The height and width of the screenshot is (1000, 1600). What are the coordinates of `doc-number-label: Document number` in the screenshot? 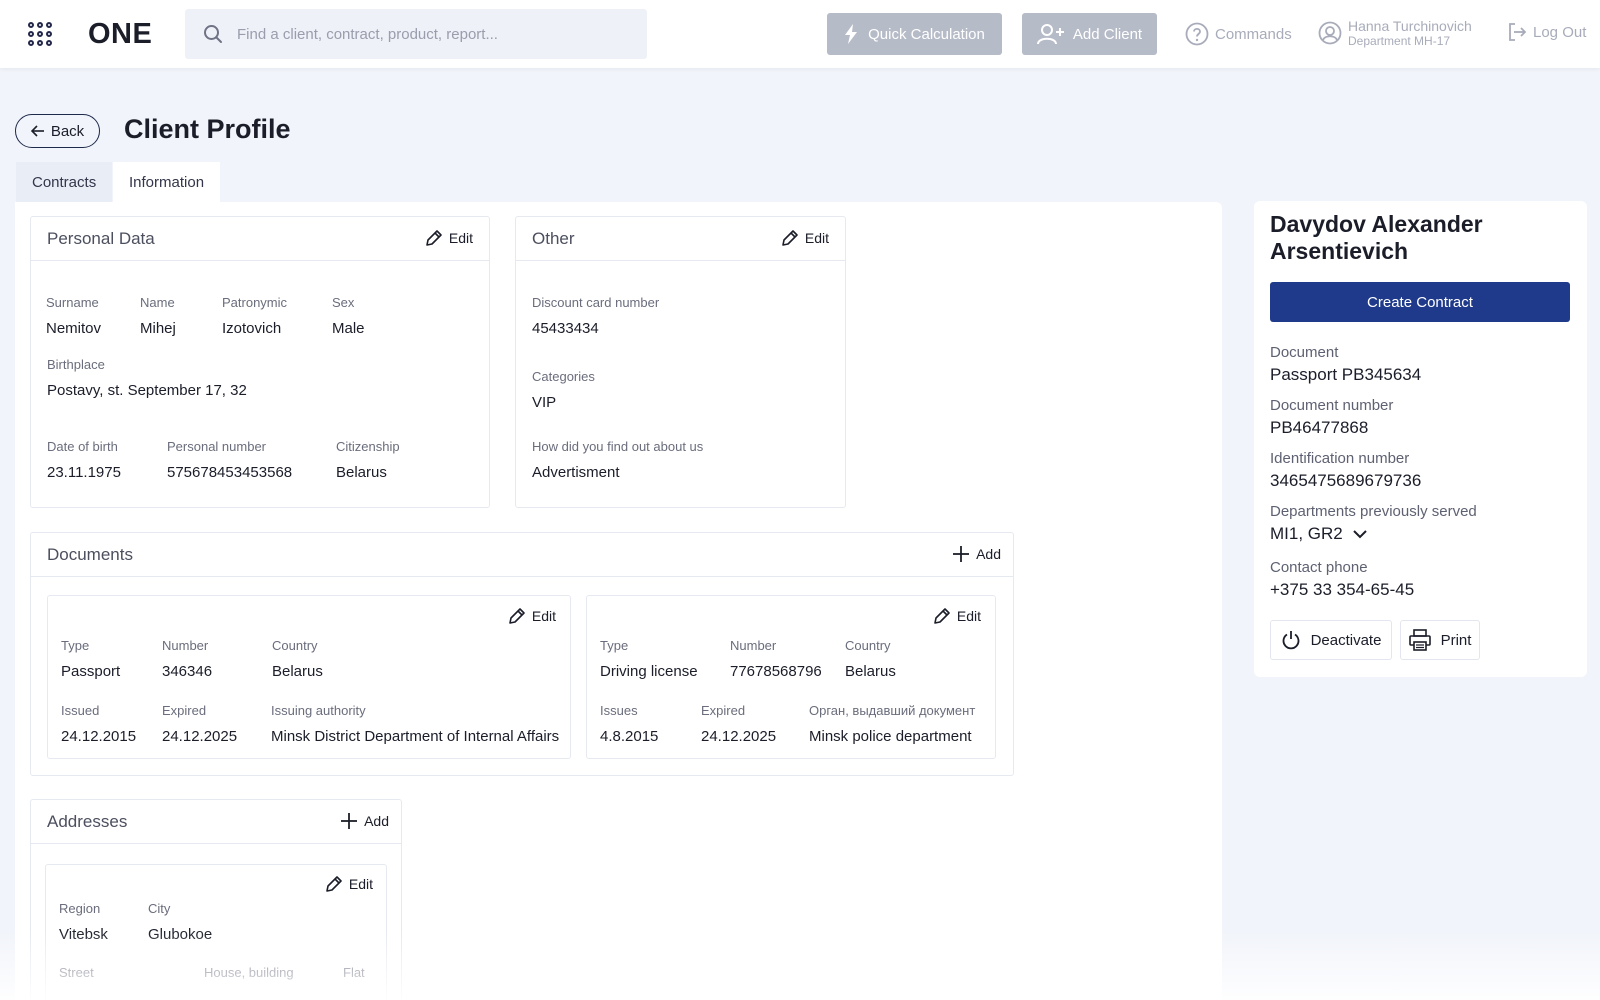 It's located at (1332, 405).